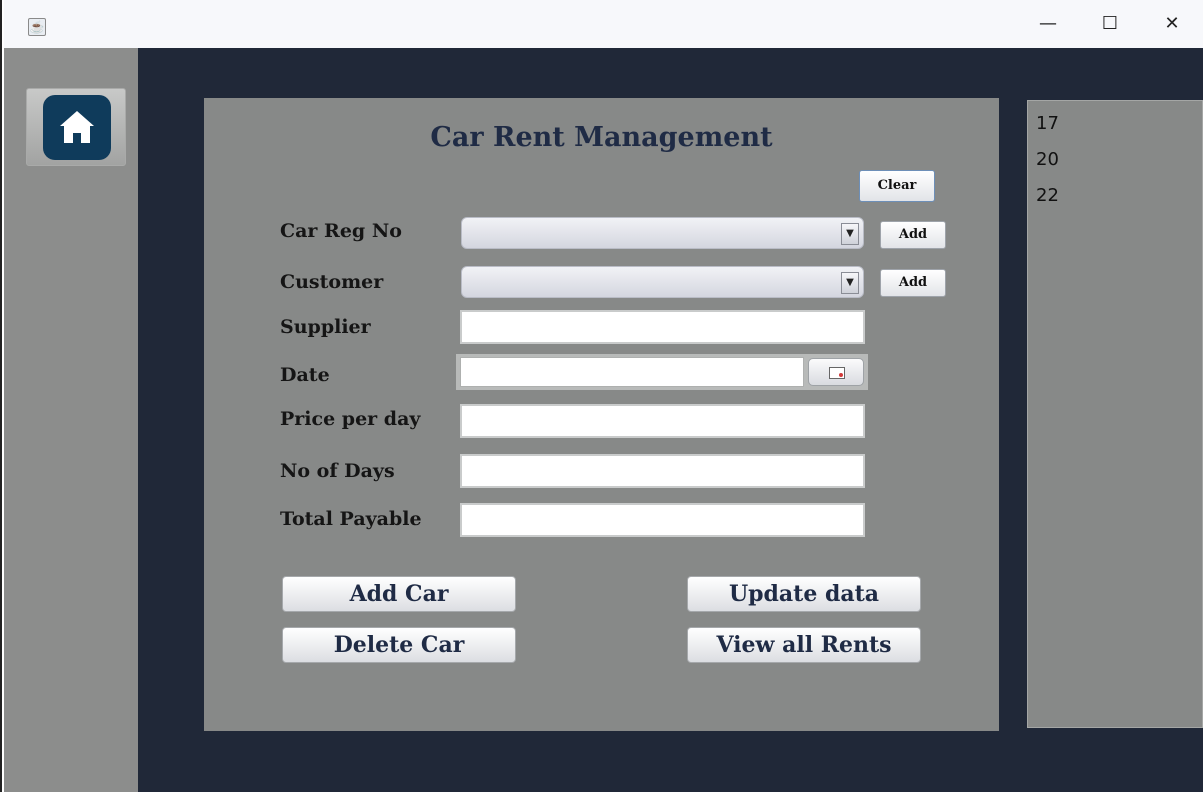  I want to click on list-item: 20, so click(1047, 159).